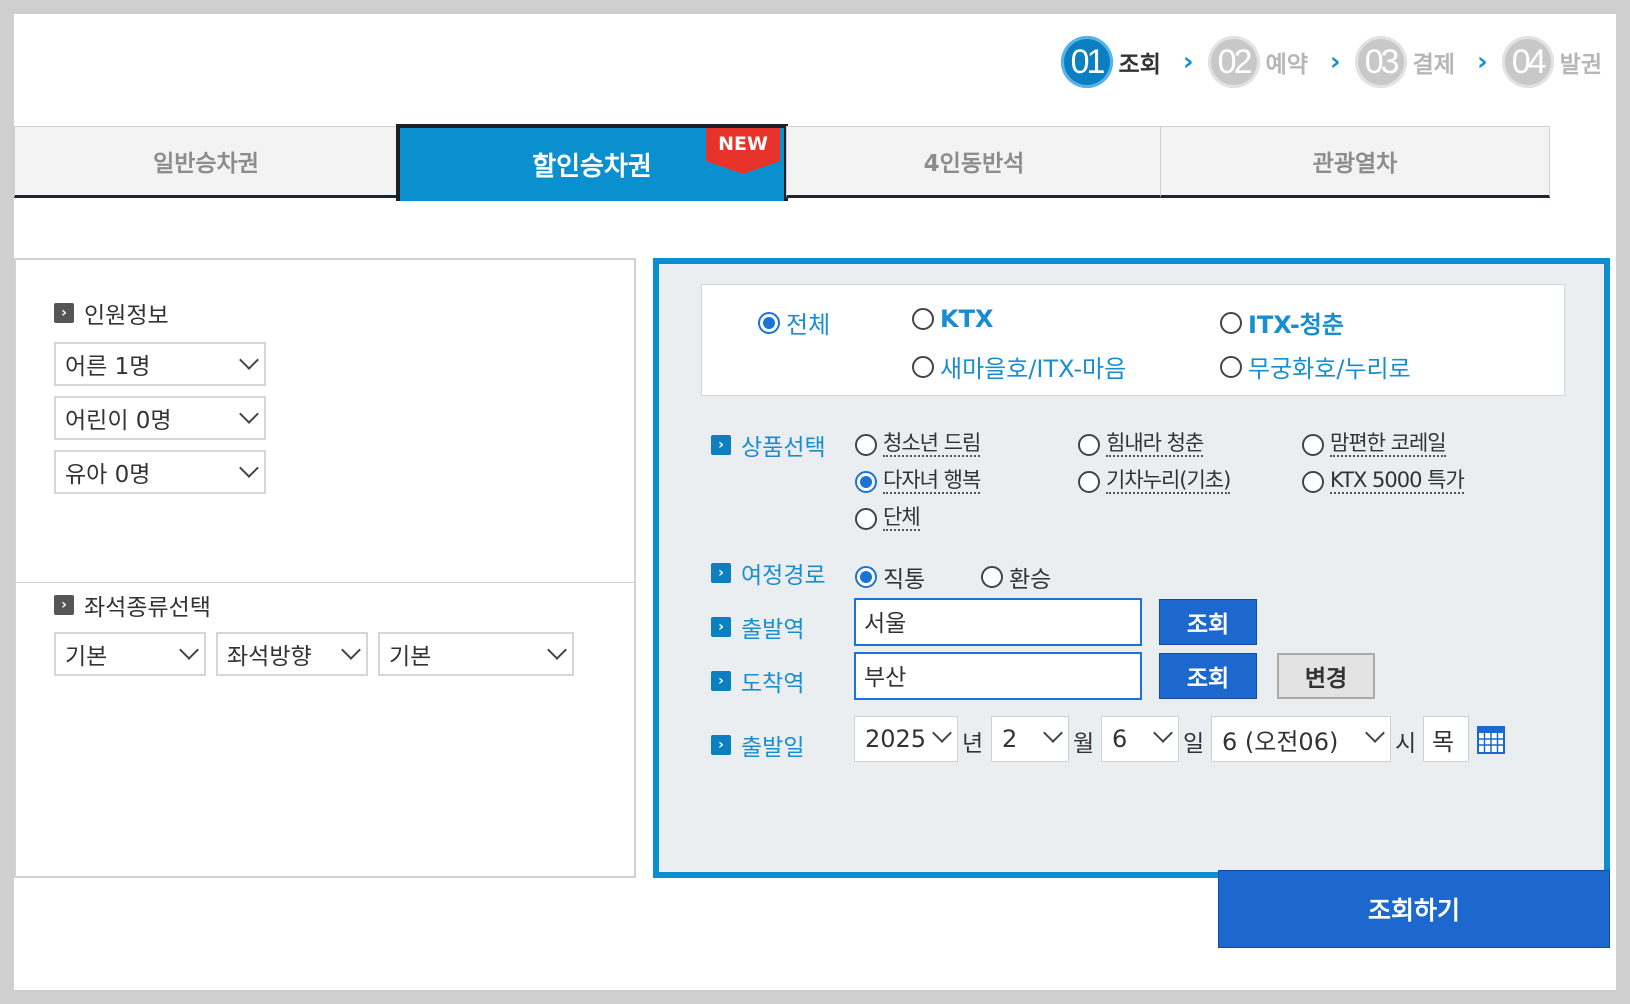  I want to click on route-heading: › 여정경로, so click(768, 573).